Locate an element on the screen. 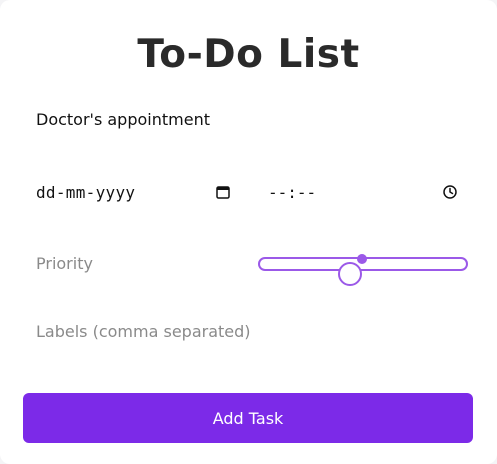  calendar-icon is located at coordinates (223, 192).